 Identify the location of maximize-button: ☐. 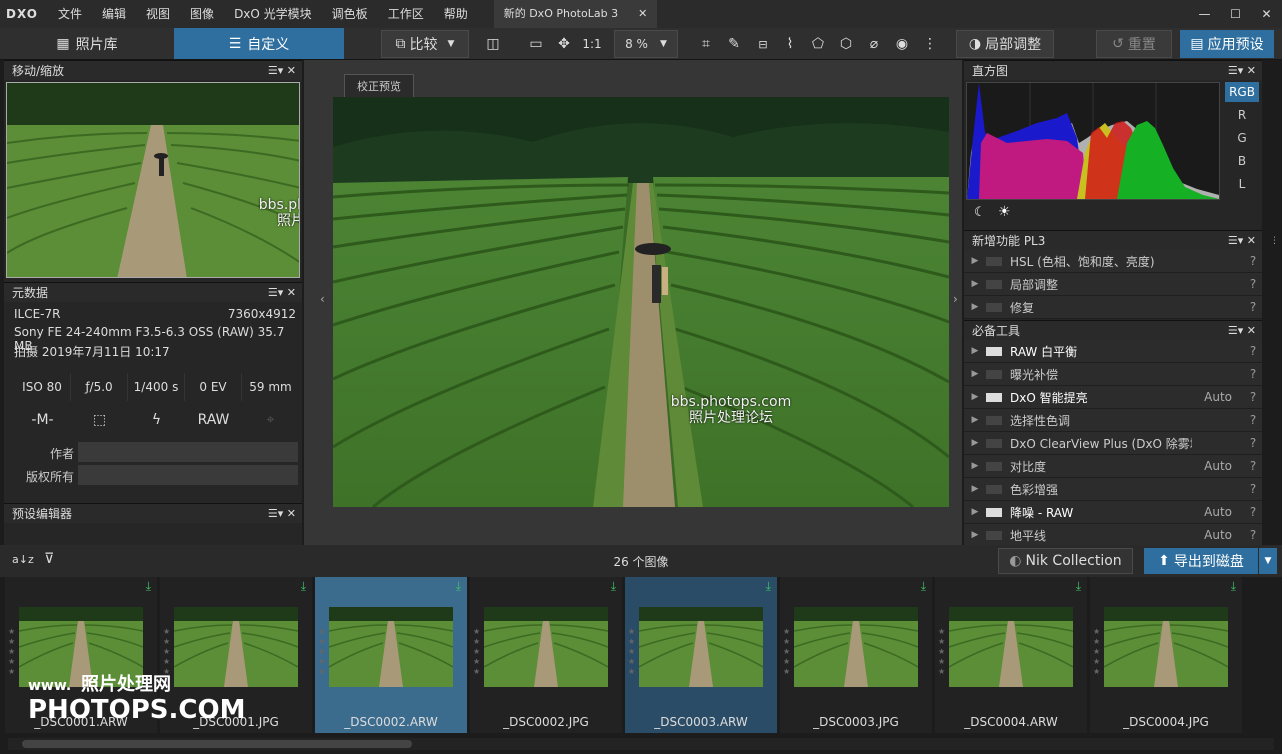
(1235, 14).